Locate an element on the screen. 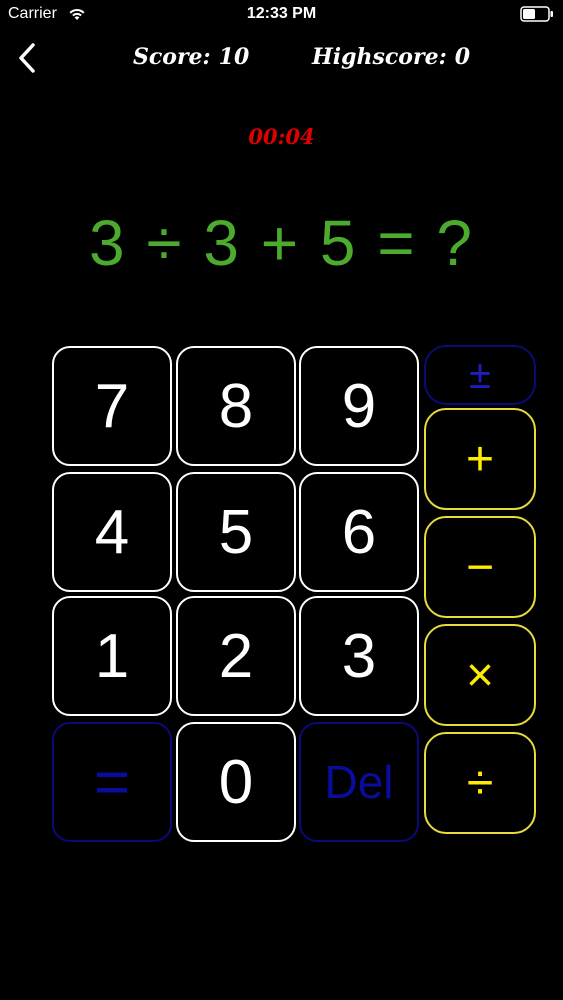  key-0: 0 is located at coordinates (236, 782).